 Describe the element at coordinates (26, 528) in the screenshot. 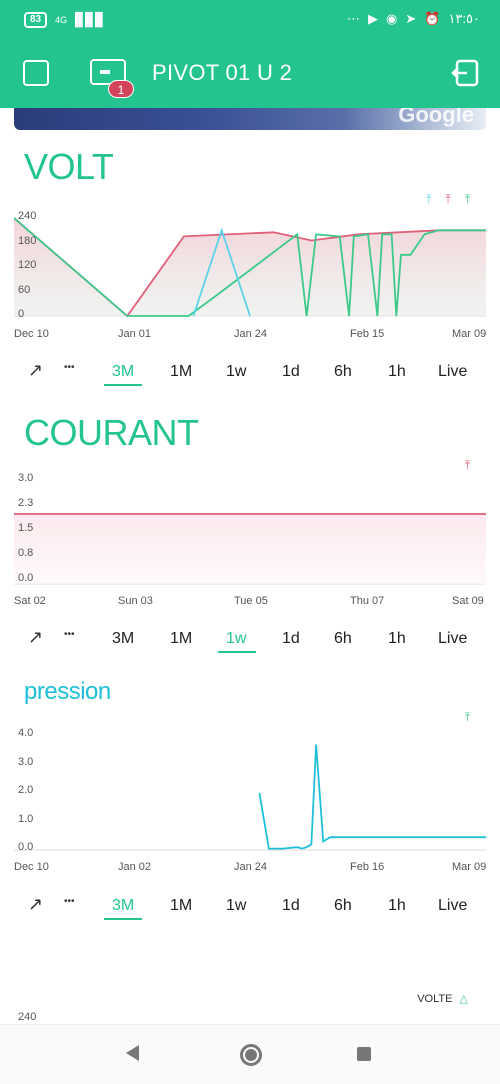

I see `courant-ytick: 1.5` at that location.